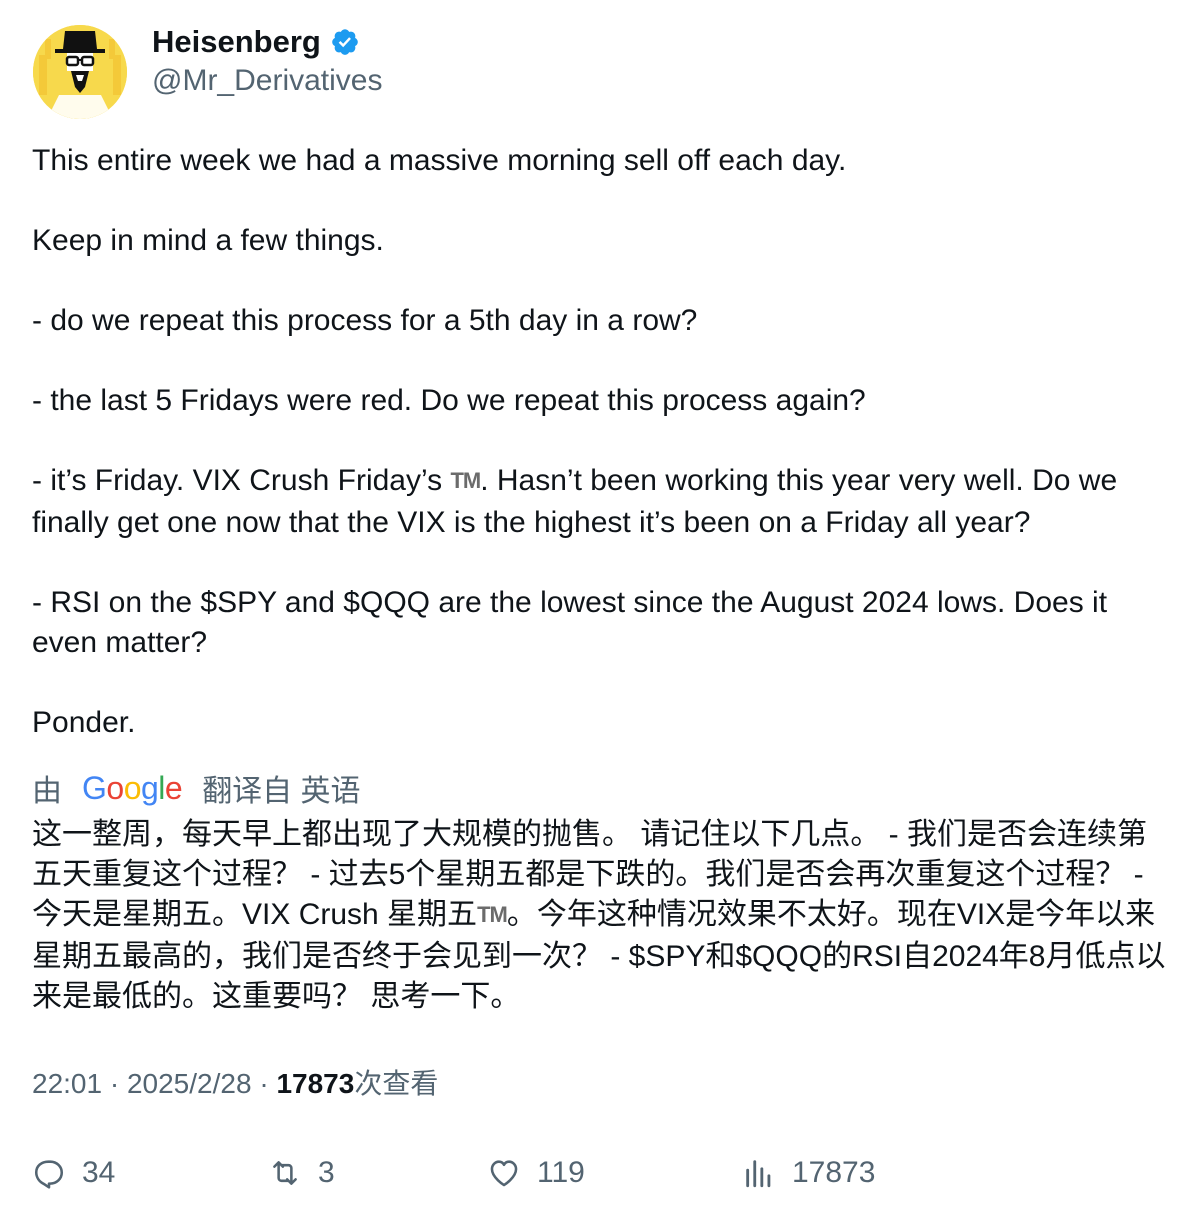  I want to click on views-label: 次查看, so click(396, 1083).